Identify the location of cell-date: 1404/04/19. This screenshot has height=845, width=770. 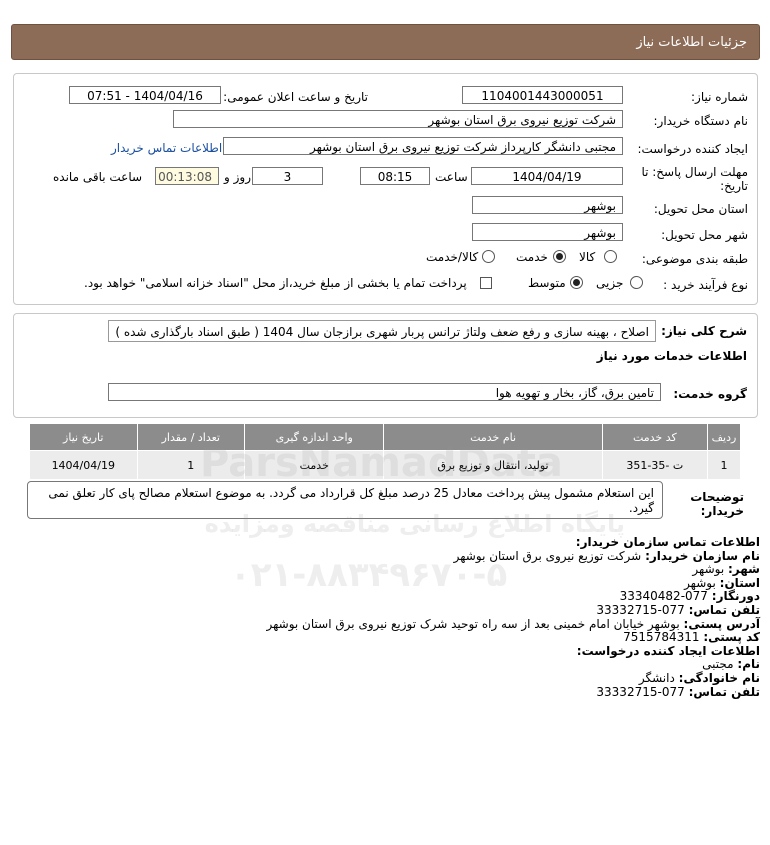
(83, 465).